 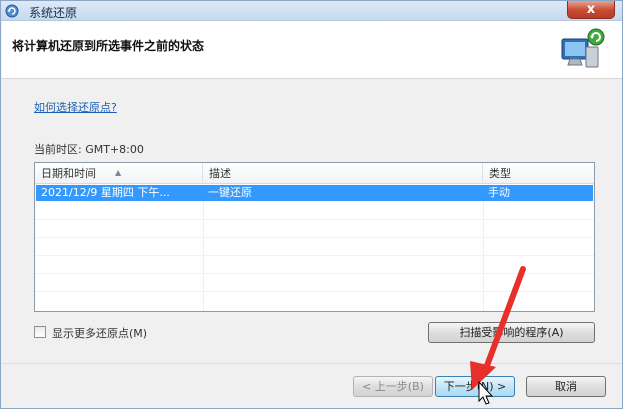 What do you see at coordinates (311, 11) in the screenshot?
I see `title-bar: 系统还原 x` at bounding box center [311, 11].